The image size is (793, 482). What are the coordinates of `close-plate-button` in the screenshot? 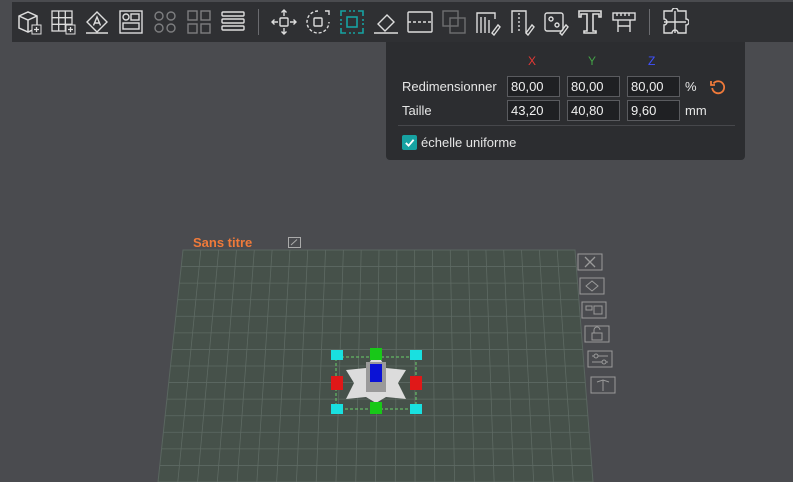 It's located at (590, 262).